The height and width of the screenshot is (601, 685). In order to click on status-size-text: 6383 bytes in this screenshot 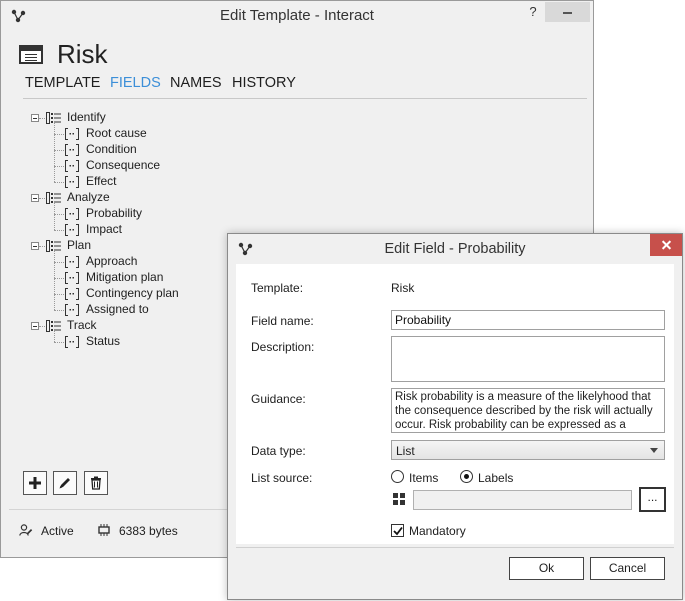, I will do `click(148, 531)`.